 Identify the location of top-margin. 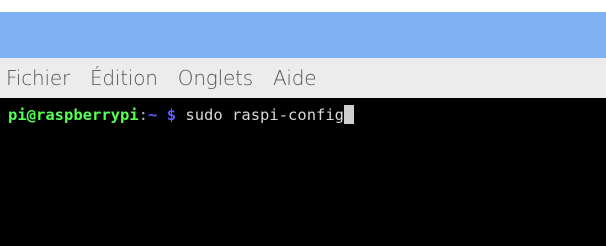
(303, 6).